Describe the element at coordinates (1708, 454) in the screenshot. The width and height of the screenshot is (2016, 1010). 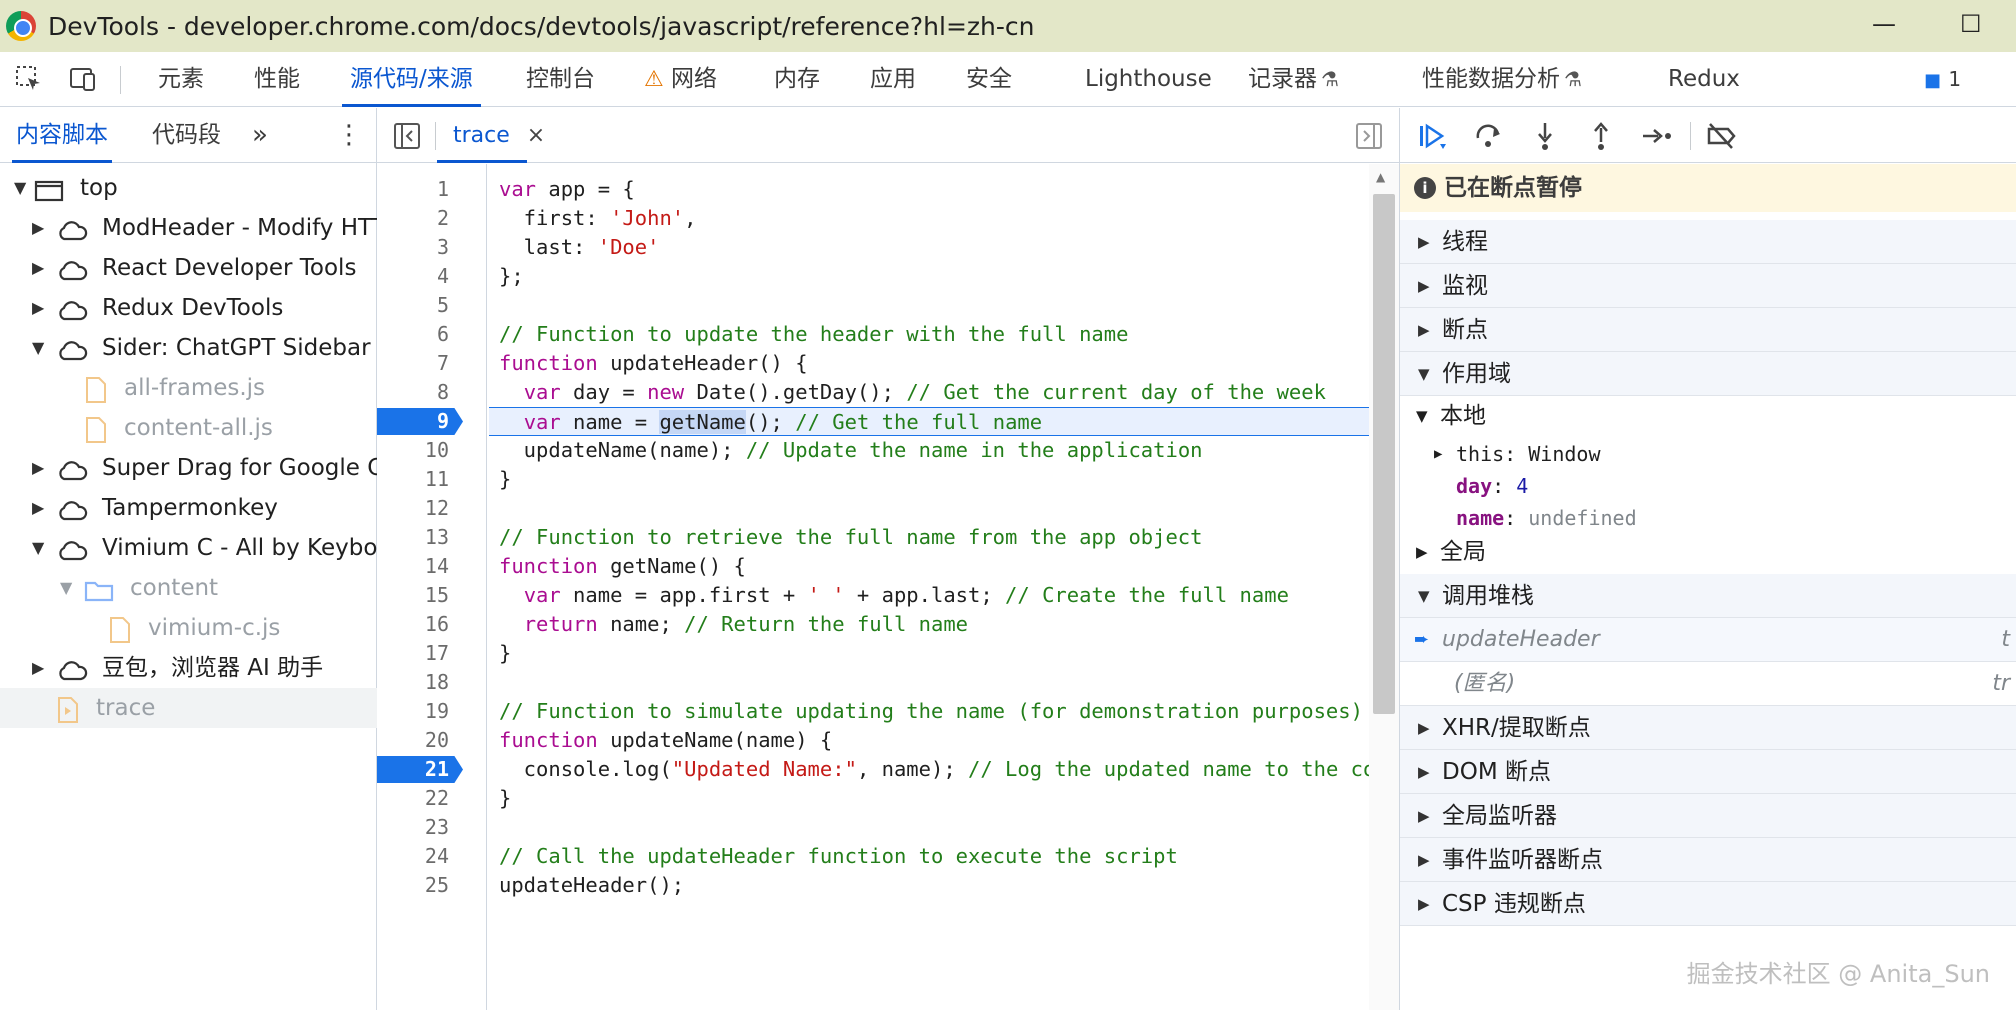
I see `scope-var-this: ▶ this: Window` at that location.